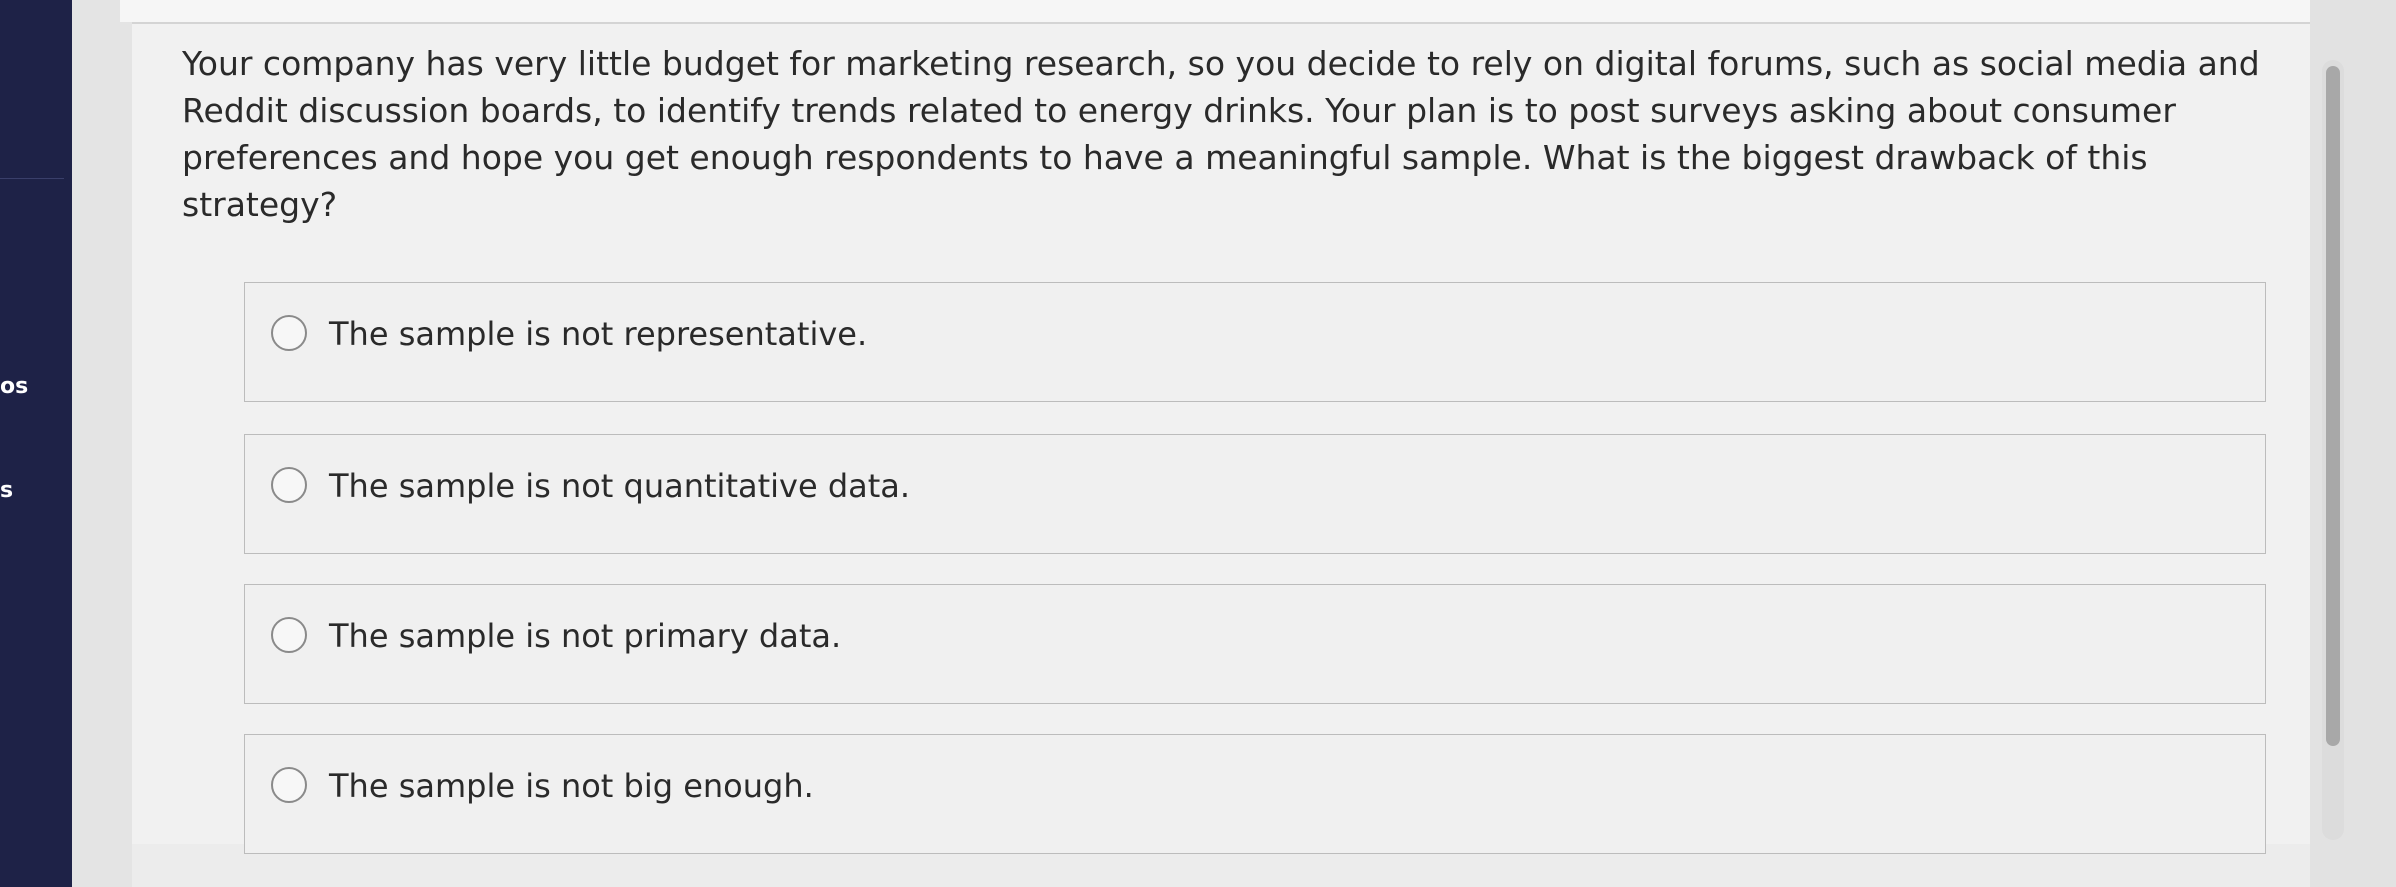  What do you see at coordinates (102, 443) in the screenshot?
I see `content-gutter` at bounding box center [102, 443].